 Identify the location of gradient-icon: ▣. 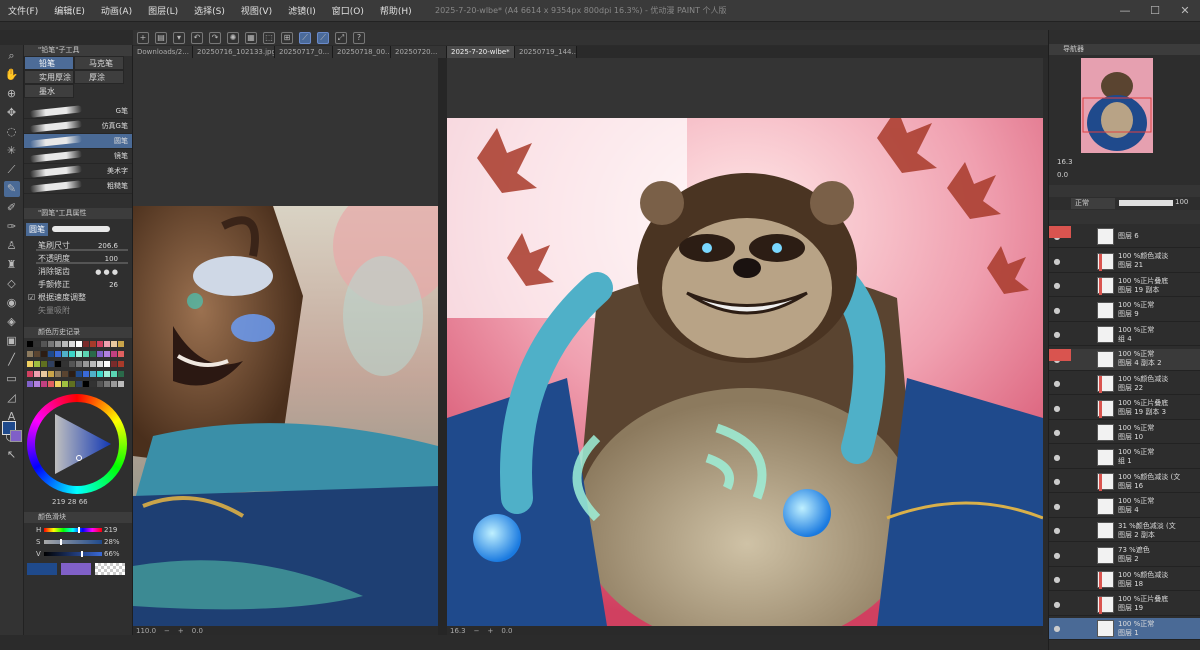
(12, 341).